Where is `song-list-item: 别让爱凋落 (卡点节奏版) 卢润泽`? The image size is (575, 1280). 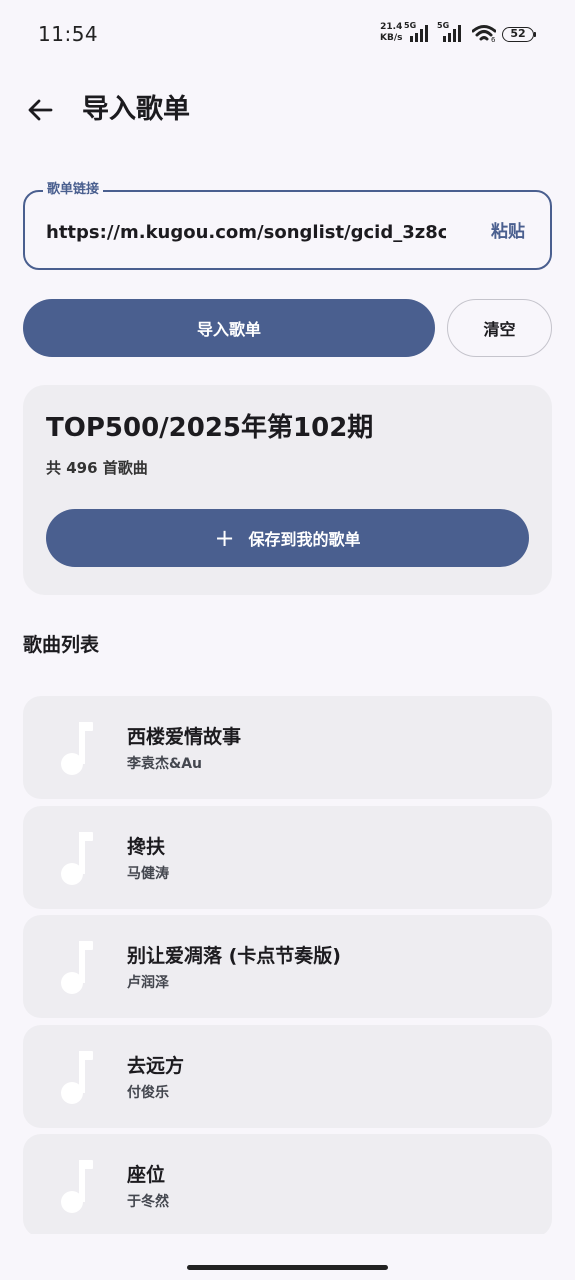 song-list-item: 别让爱凋落 (卡点节奏版) 卢润泽 is located at coordinates (287, 966).